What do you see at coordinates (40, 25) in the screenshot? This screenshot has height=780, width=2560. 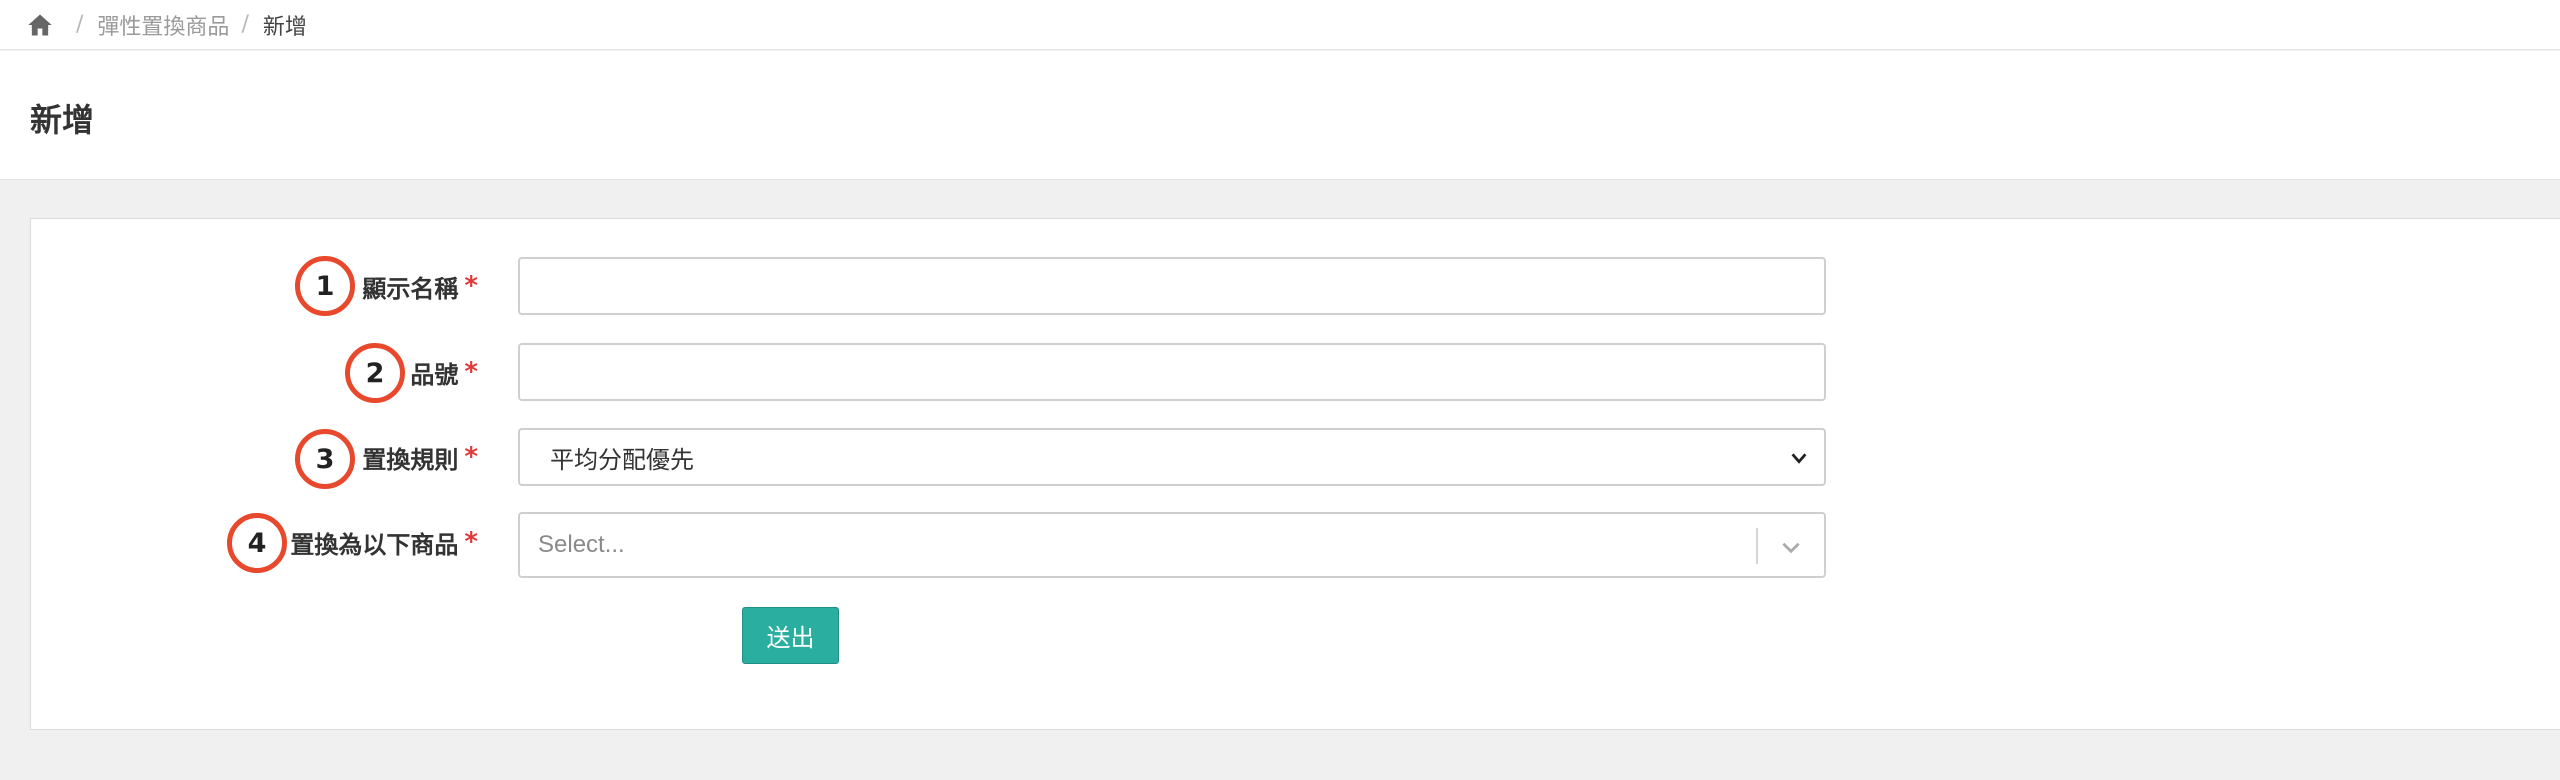 I see `home-icon` at bounding box center [40, 25].